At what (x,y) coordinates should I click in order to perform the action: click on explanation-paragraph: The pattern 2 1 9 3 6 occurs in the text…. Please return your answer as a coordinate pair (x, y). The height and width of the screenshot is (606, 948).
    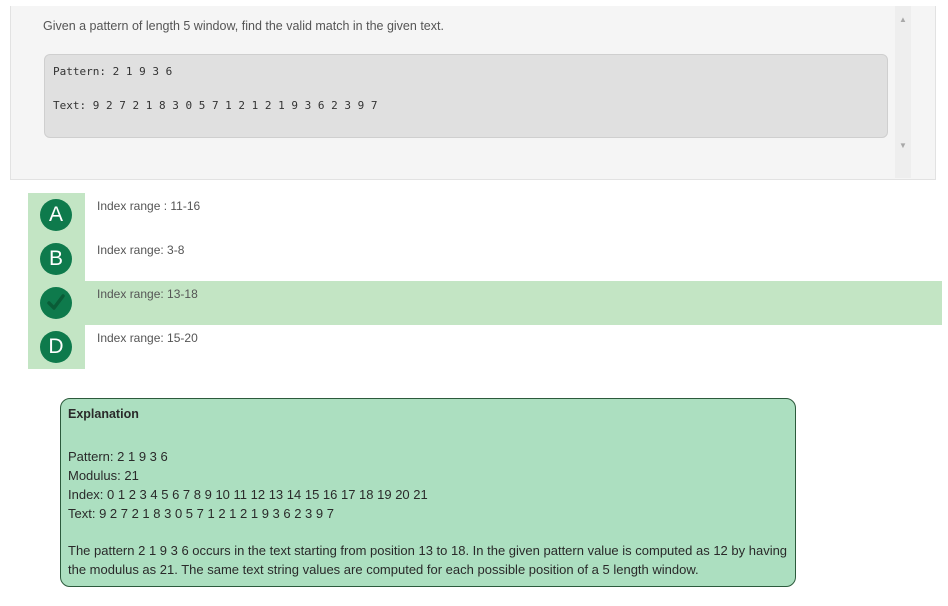
    Looking at the image, I should click on (428, 560).